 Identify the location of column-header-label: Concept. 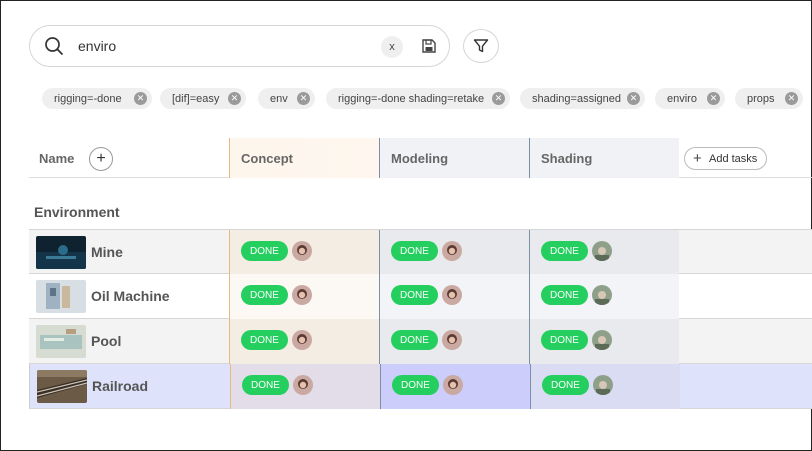
(267, 158).